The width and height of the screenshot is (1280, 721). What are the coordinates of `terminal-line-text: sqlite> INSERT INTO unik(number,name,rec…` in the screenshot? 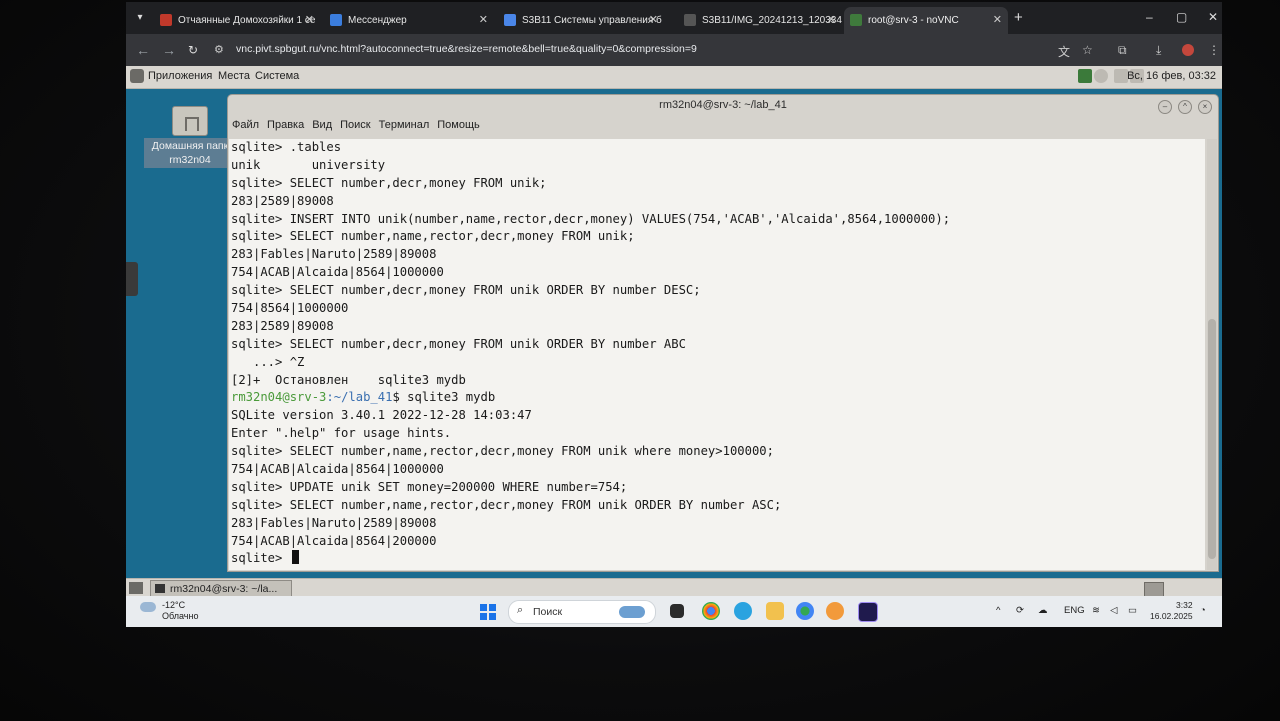 It's located at (591, 218).